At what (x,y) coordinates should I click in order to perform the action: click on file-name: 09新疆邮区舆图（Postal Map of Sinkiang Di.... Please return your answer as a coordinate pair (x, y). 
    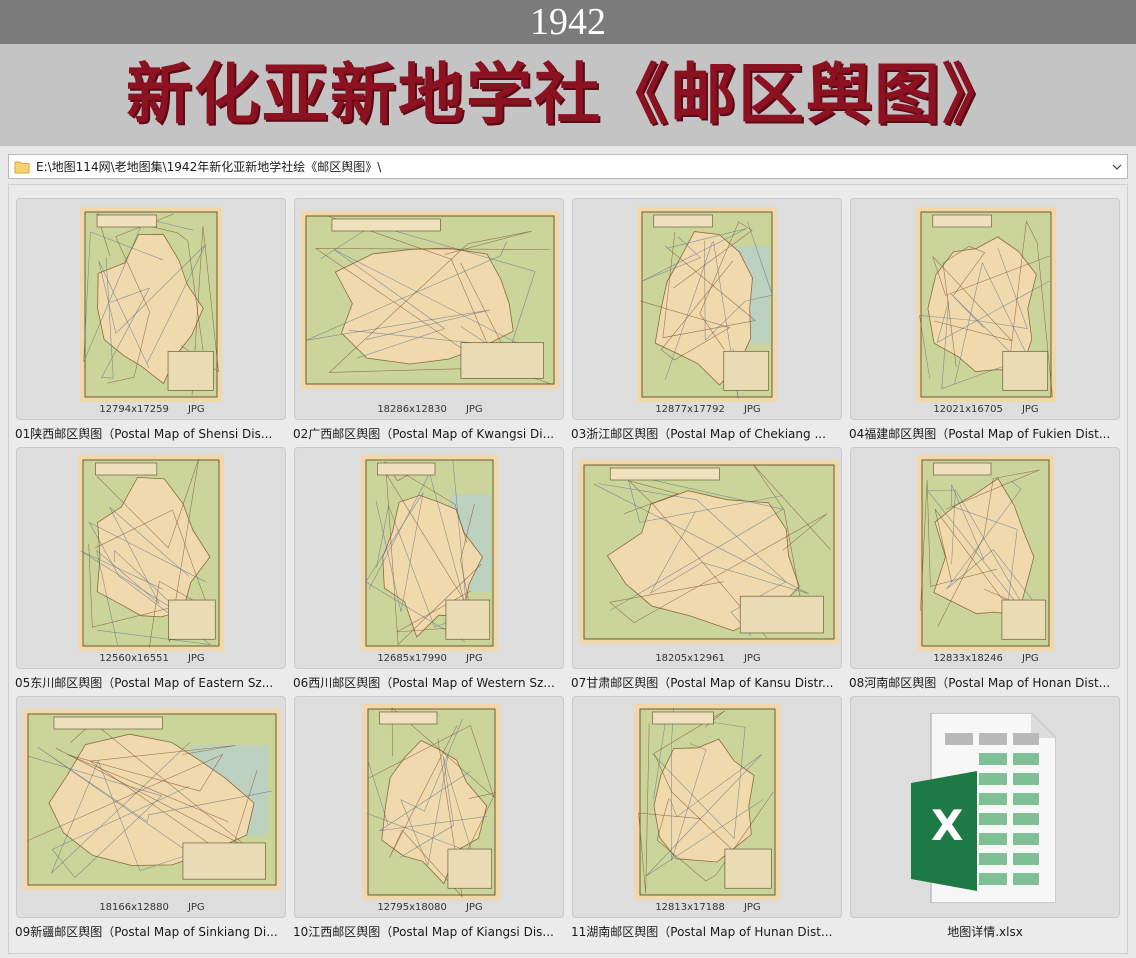
    Looking at the image, I should click on (153, 931).